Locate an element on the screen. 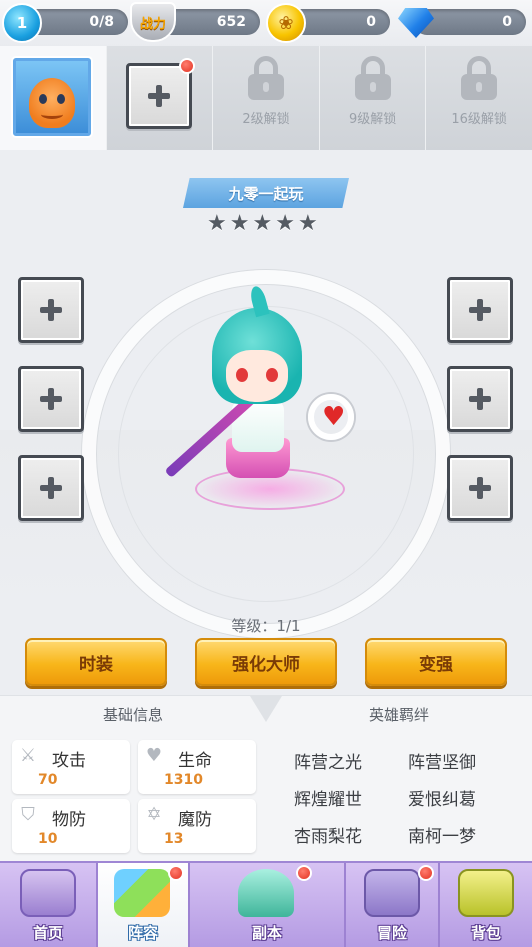 This screenshot has height=947, width=532. stat-health: ♥ 生命 1310 is located at coordinates (197, 767).